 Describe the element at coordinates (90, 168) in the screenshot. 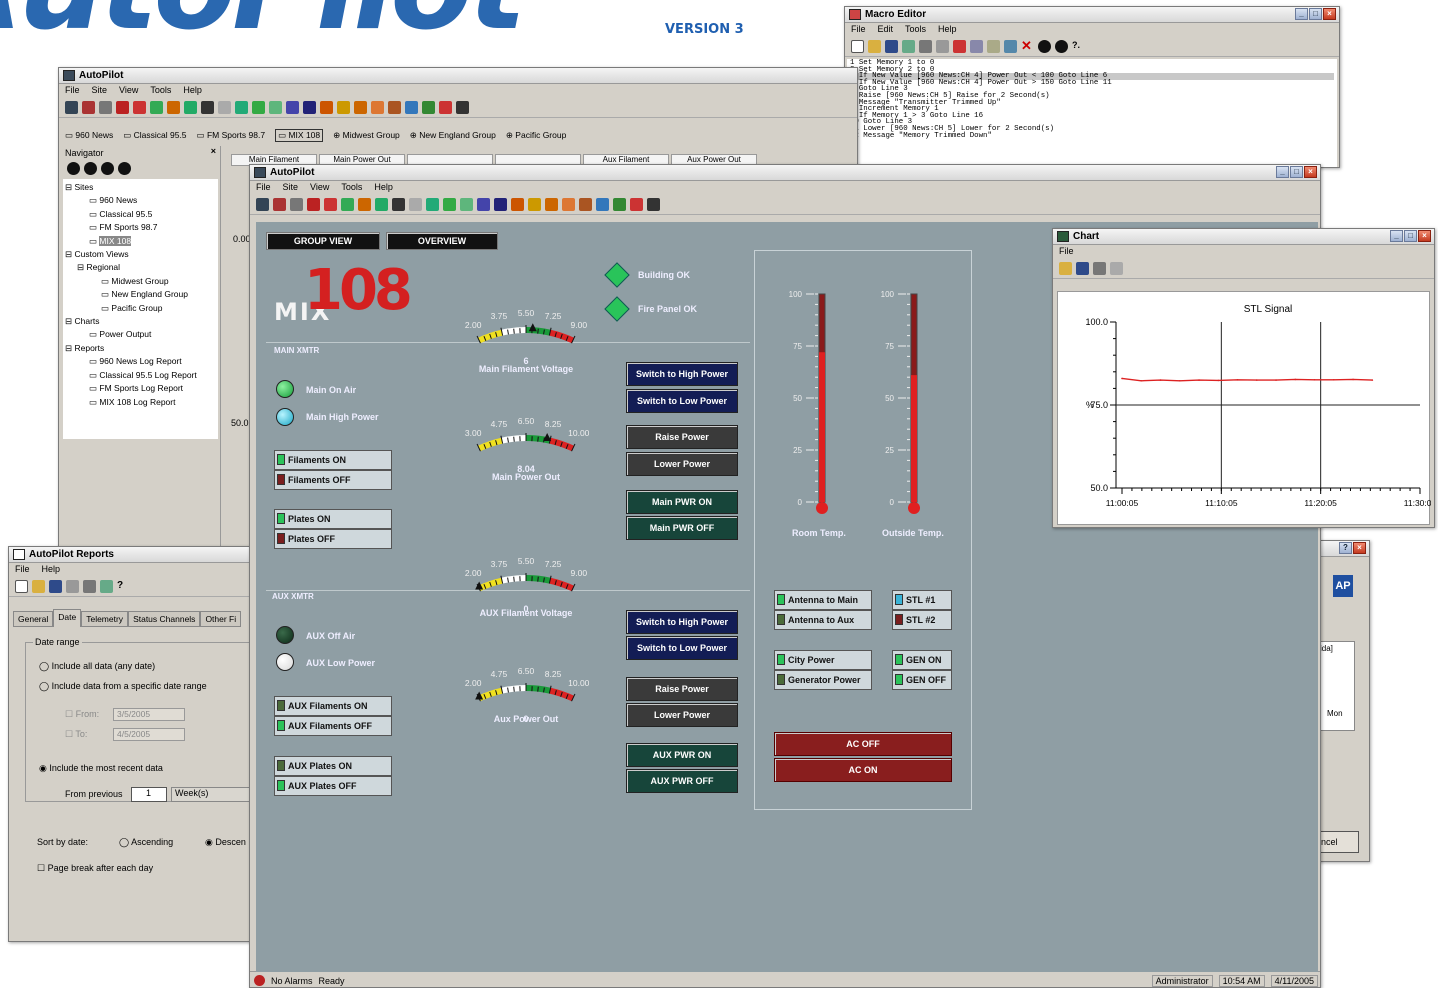

I see `nav-forward-icon` at that location.